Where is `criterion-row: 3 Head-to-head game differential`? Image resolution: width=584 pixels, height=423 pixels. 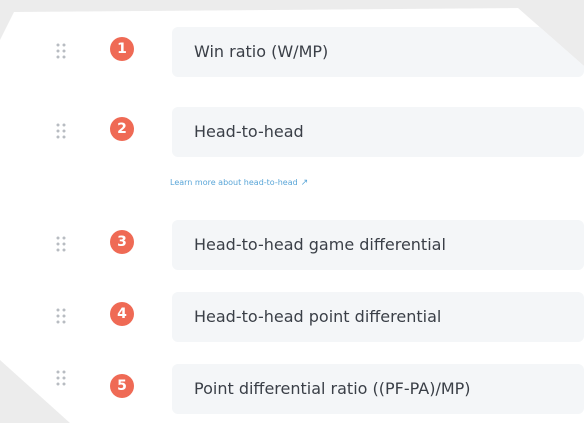 criterion-row: 3 Head-to-head game differential is located at coordinates (292, 245).